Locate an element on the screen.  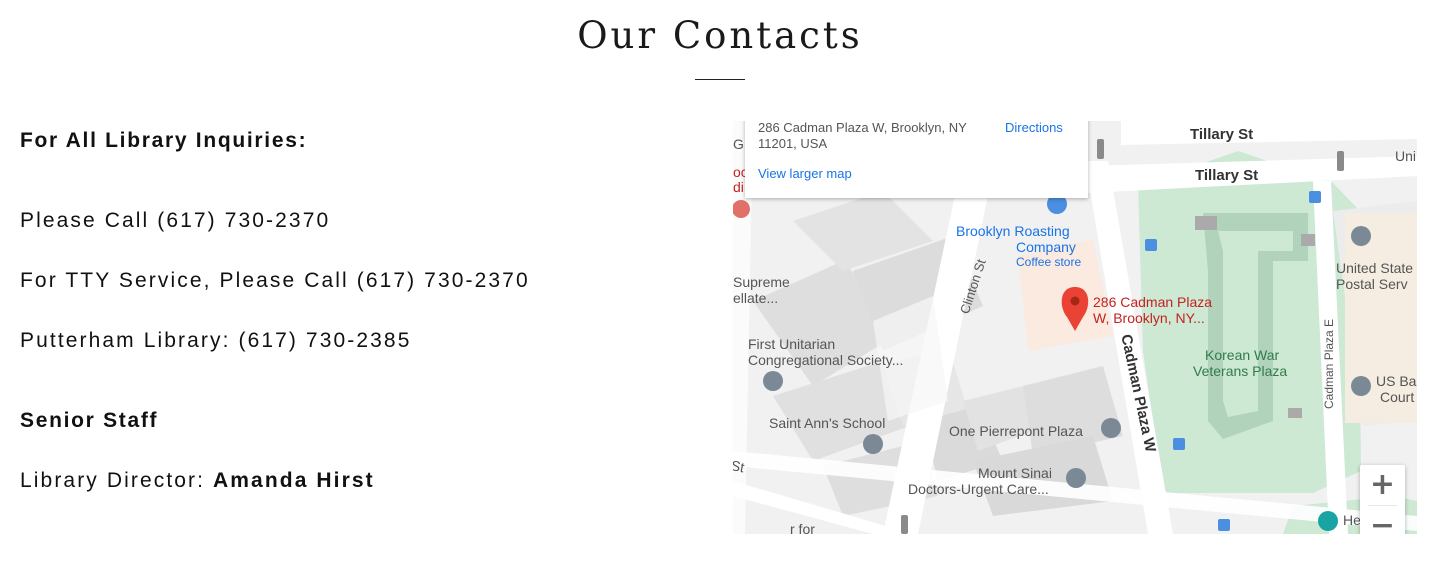
director-name: Amanda Hirst is located at coordinates (294, 480).